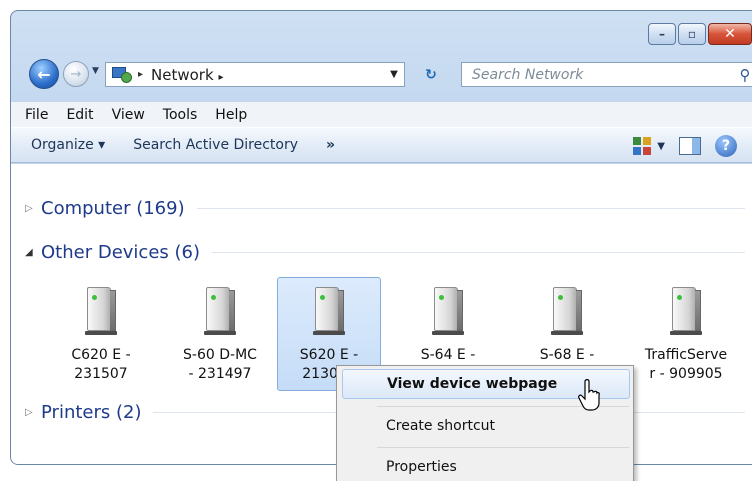 The image size is (752, 481). Describe the element at coordinates (381, 114) in the screenshot. I see `menu-bar: File Edit View Tools Help` at that location.